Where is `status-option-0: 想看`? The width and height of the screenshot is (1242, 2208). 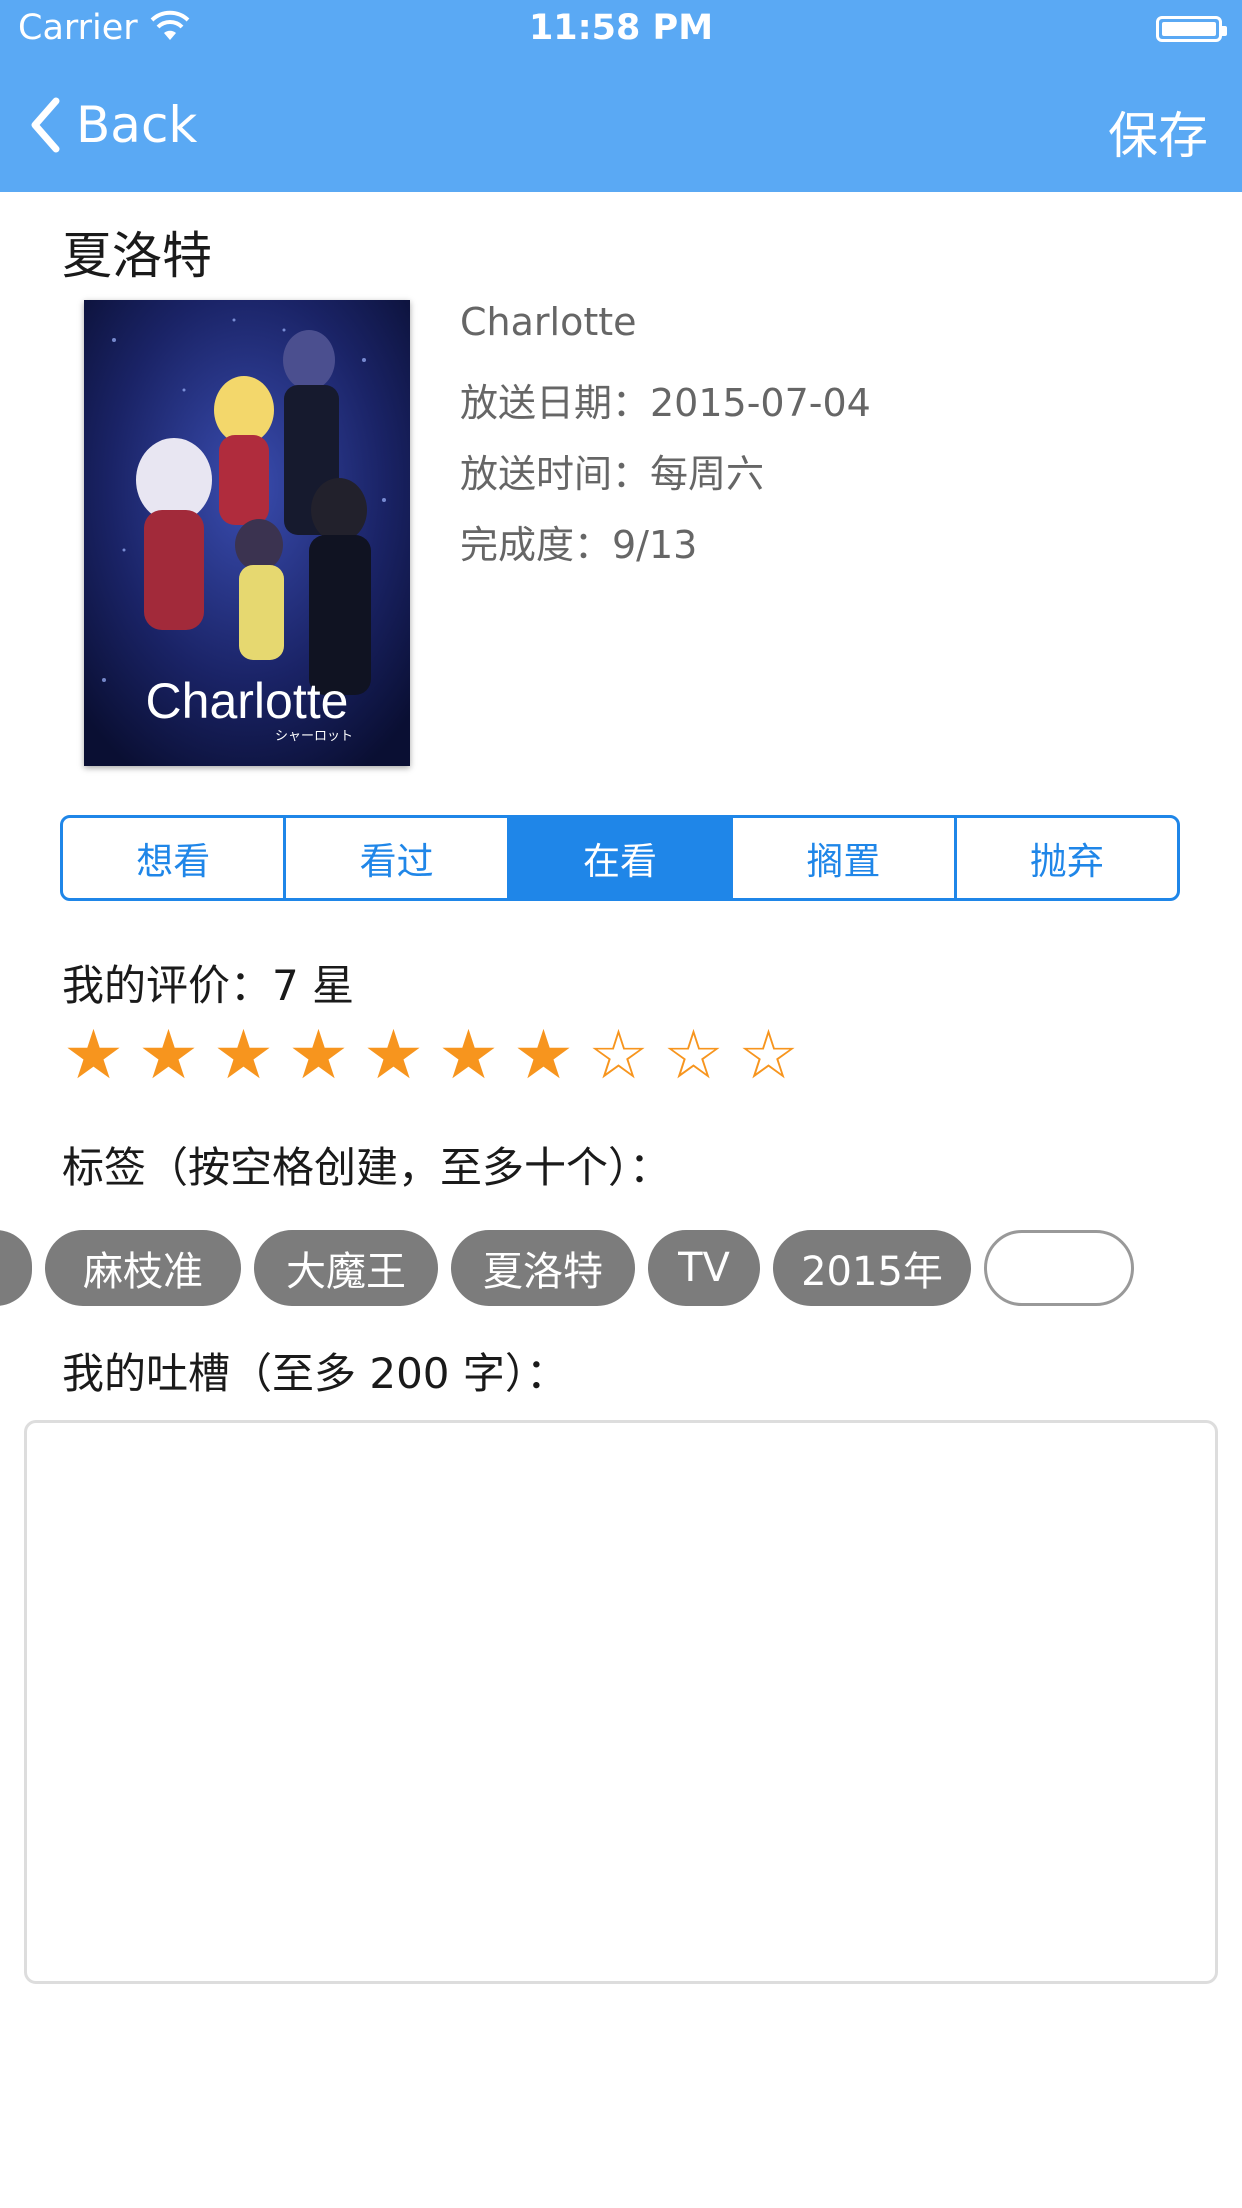 status-option-0: 想看 is located at coordinates (175, 858).